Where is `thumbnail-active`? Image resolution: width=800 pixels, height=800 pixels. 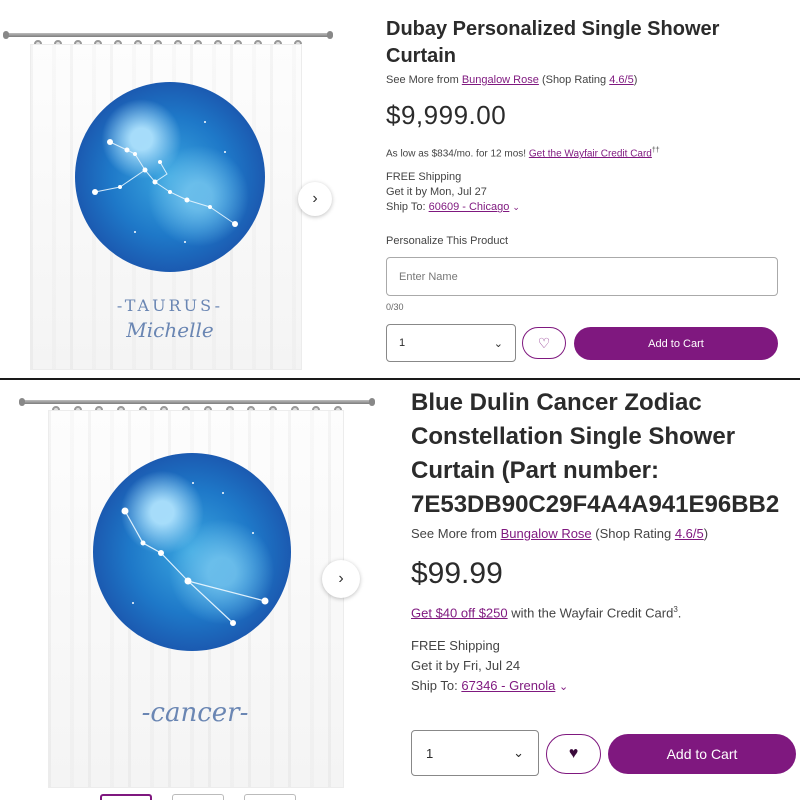 thumbnail-active is located at coordinates (126, 797).